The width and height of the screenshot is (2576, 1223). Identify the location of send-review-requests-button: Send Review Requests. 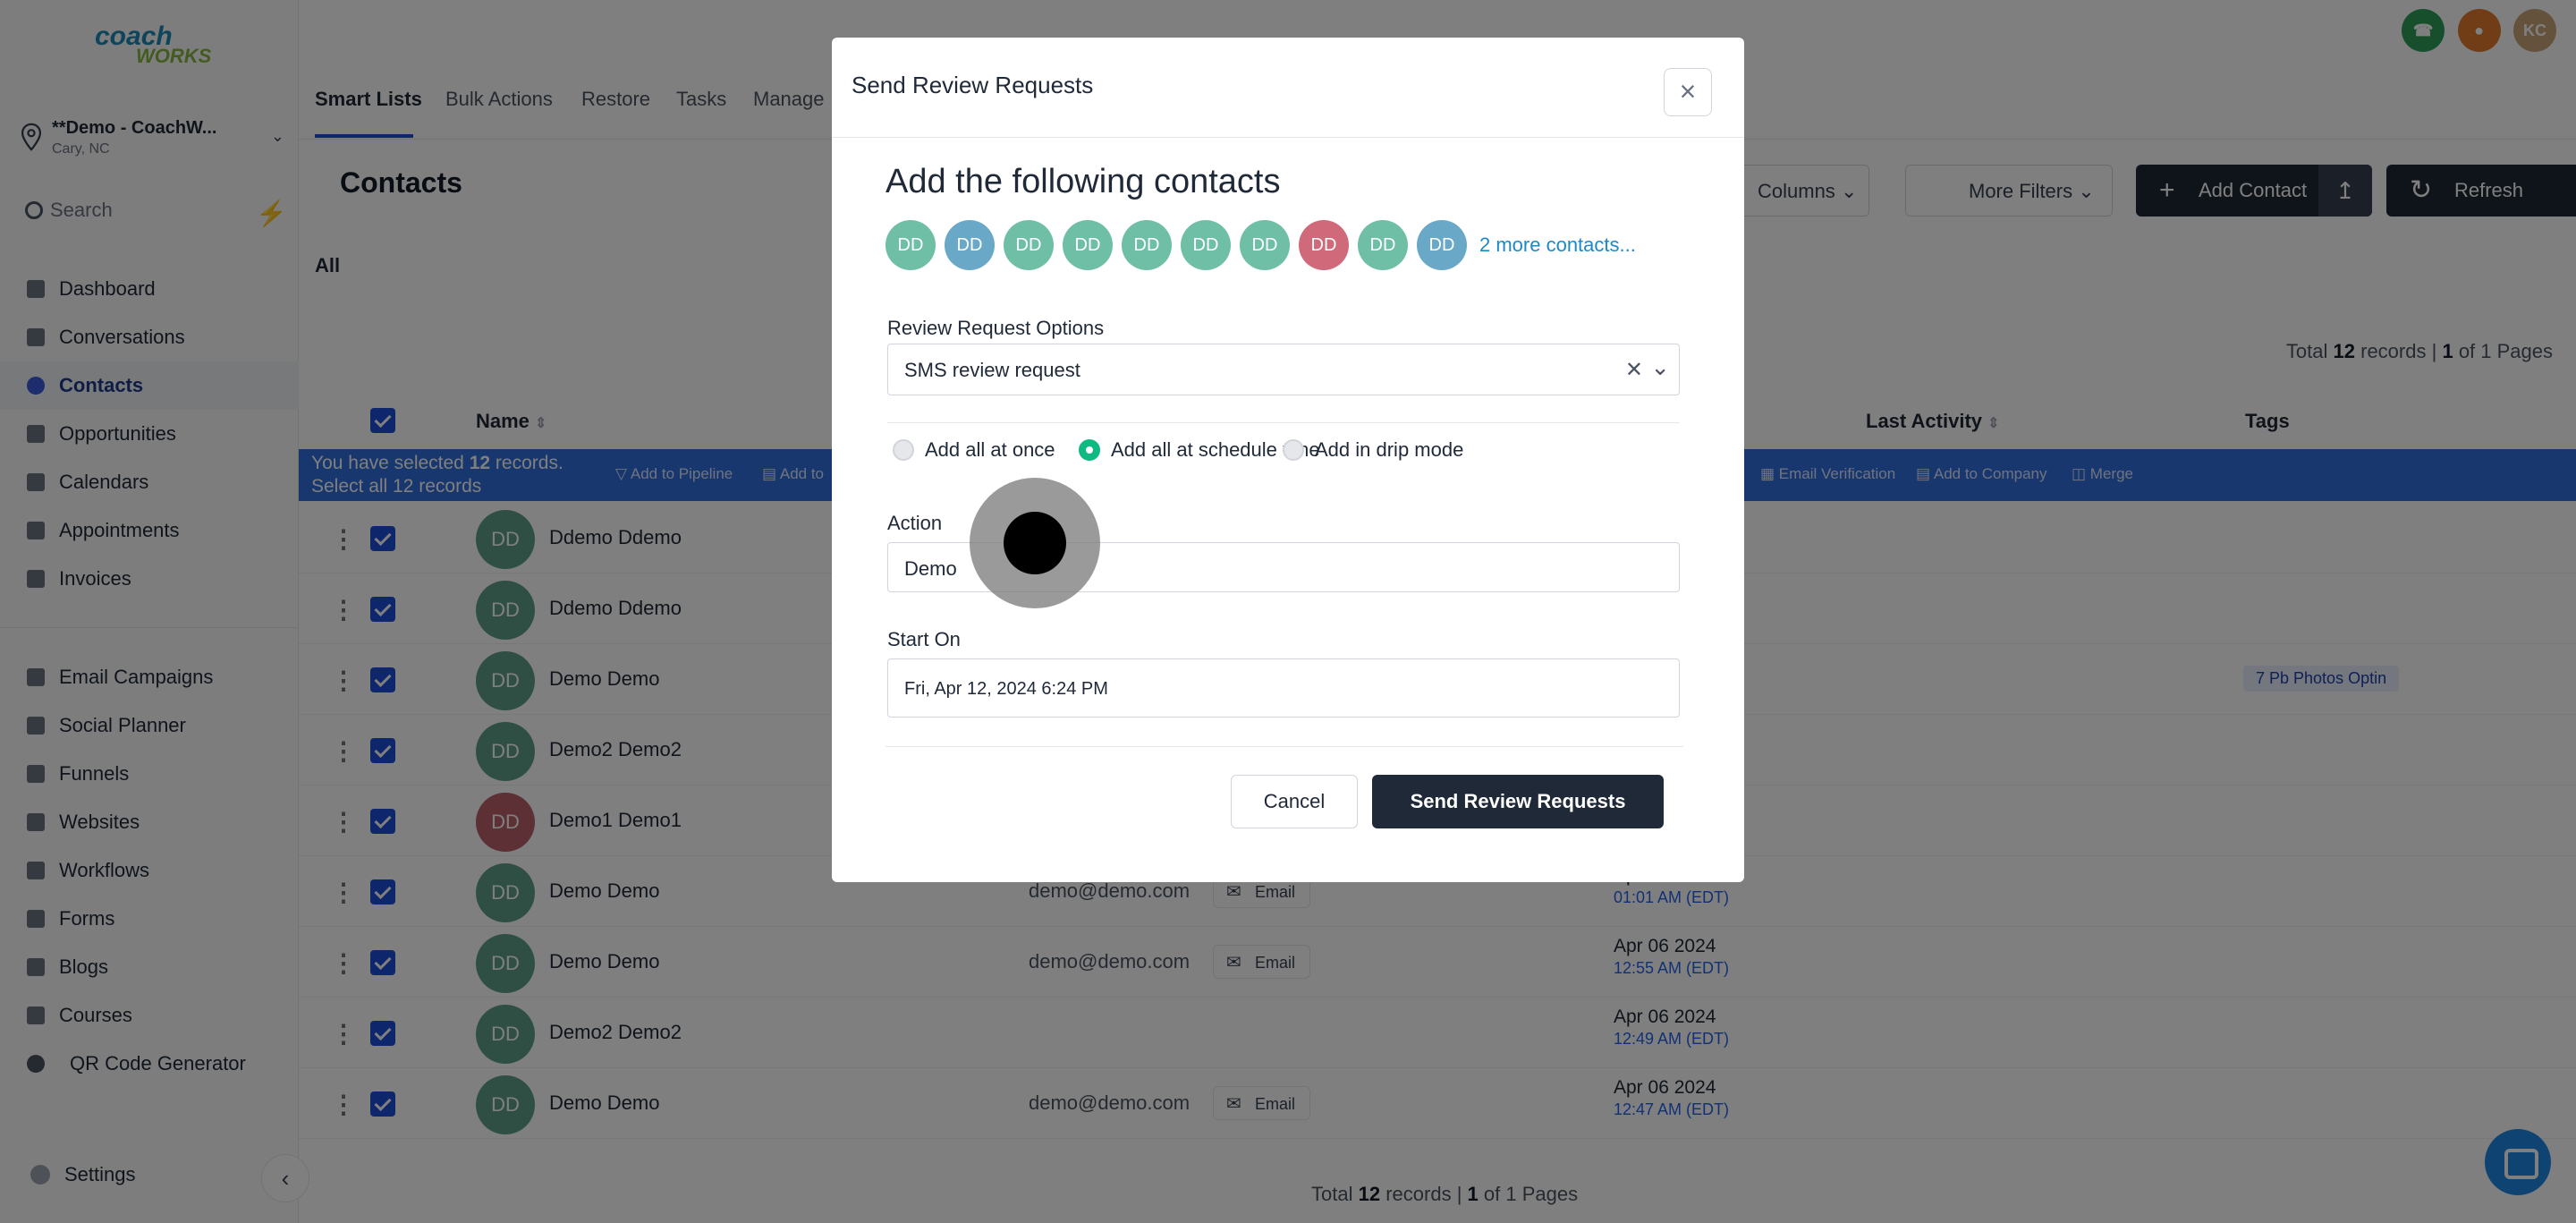
(1518, 801).